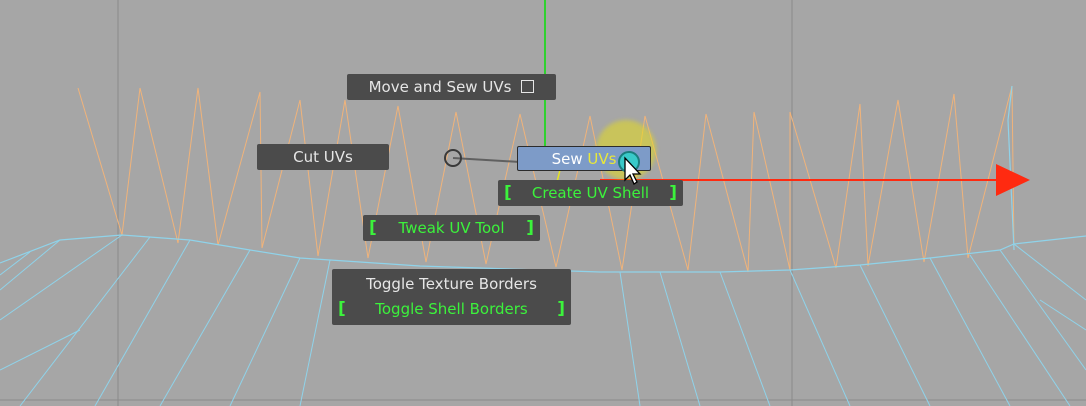 Image resolution: width=1086 pixels, height=406 pixels. I want to click on menu-item-label: Tweak UV Tool, so click(451, 228).